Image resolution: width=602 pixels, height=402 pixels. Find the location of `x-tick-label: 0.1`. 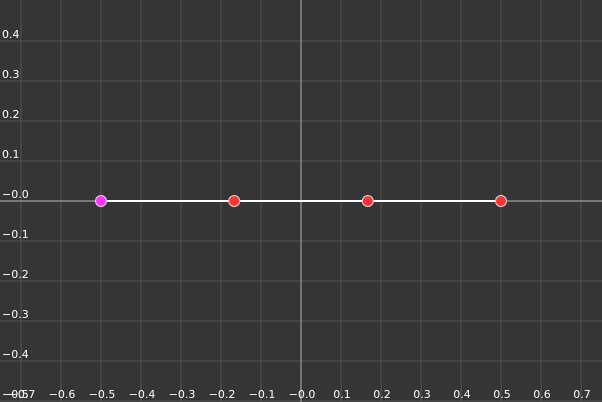

x-tick-label: 0.1 is located at coordinates (342, 394).